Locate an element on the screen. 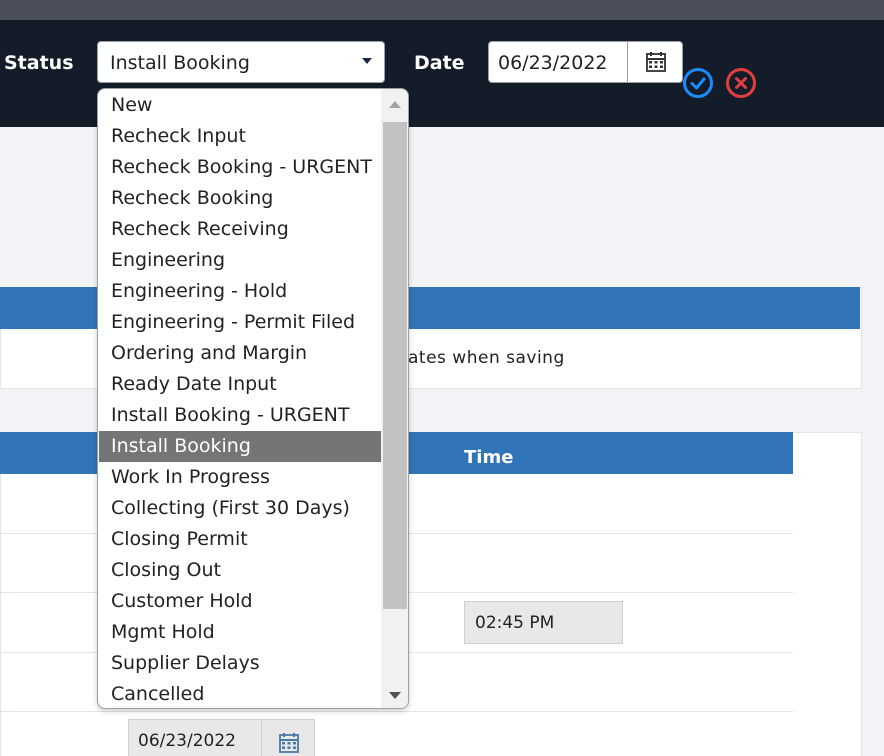 Image resolution: width=884 pixels, height=756 pixels. browser-top-strip is located at coordinates (442, 10).